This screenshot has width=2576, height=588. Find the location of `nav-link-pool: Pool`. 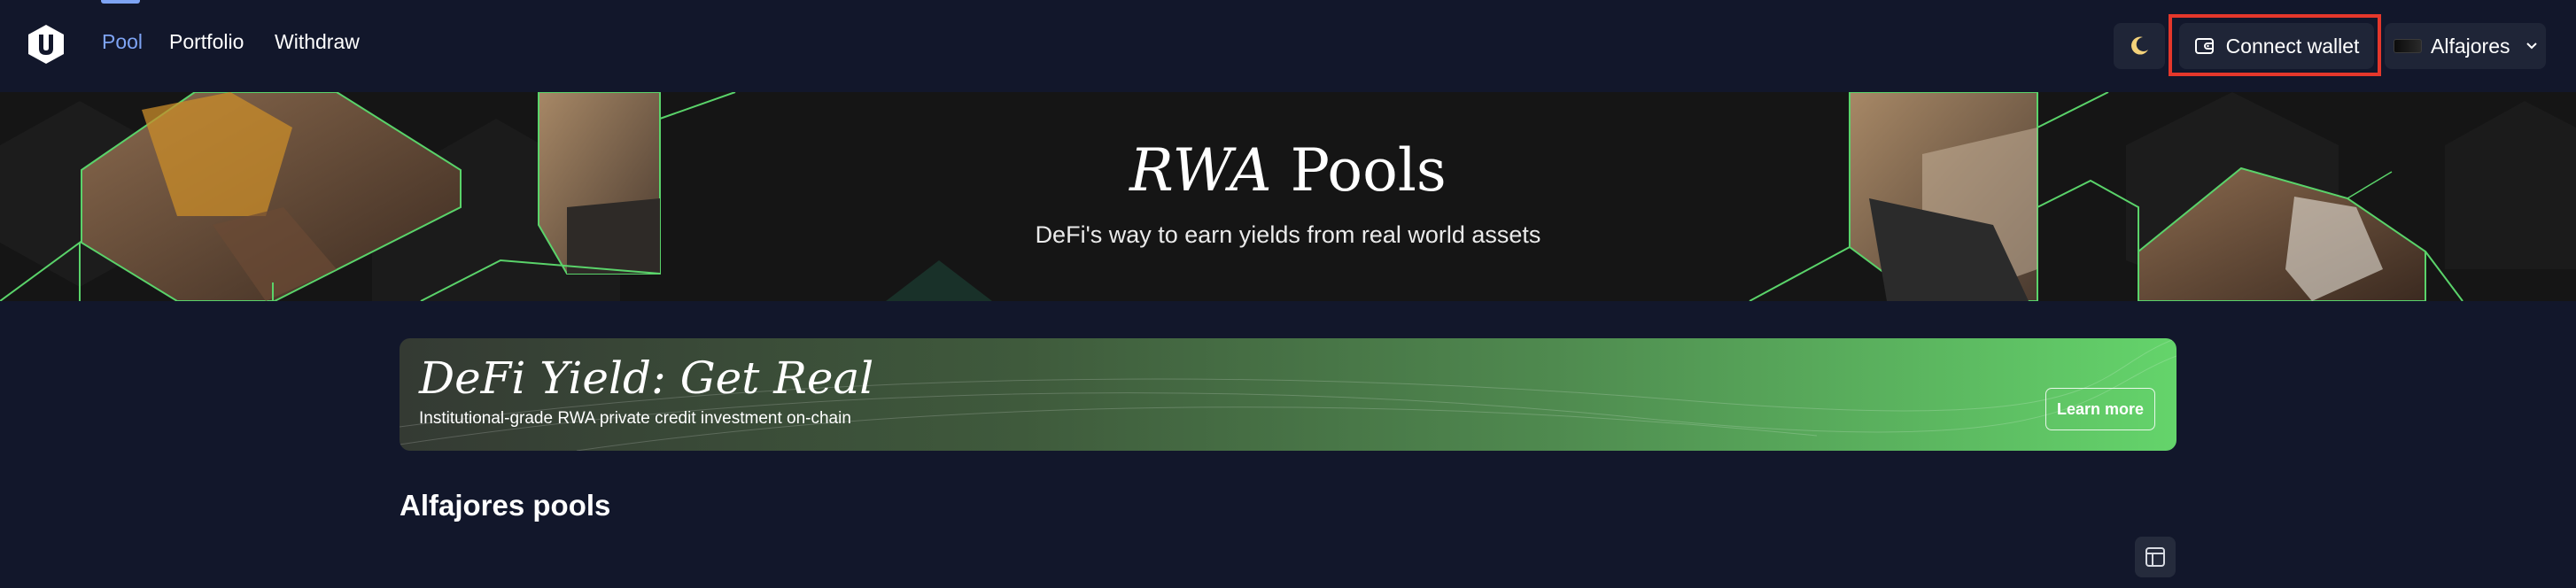

nav-link-pool: Pool is located at coordinates (122, 42).